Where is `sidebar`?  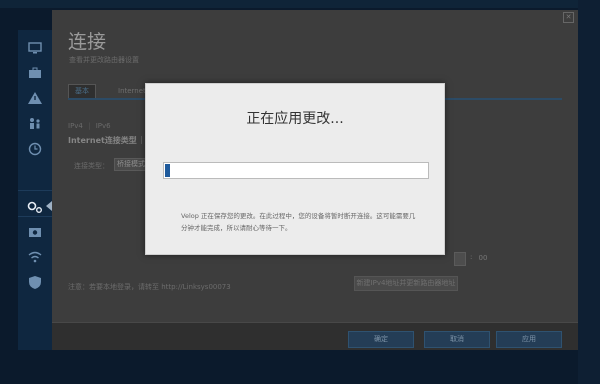 sidebar is located at coordinates (35, 190).